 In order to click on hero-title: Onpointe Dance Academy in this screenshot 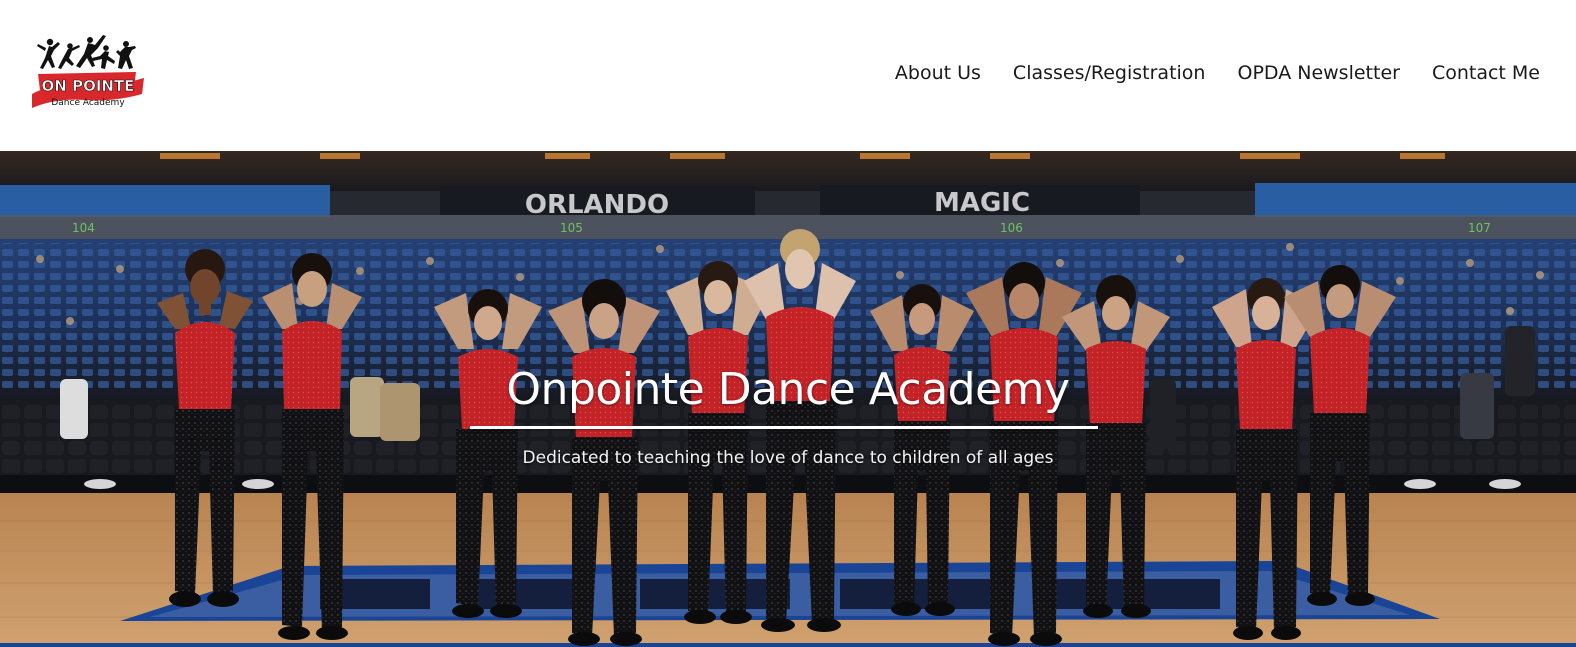, I will do `click(788, 389)`.